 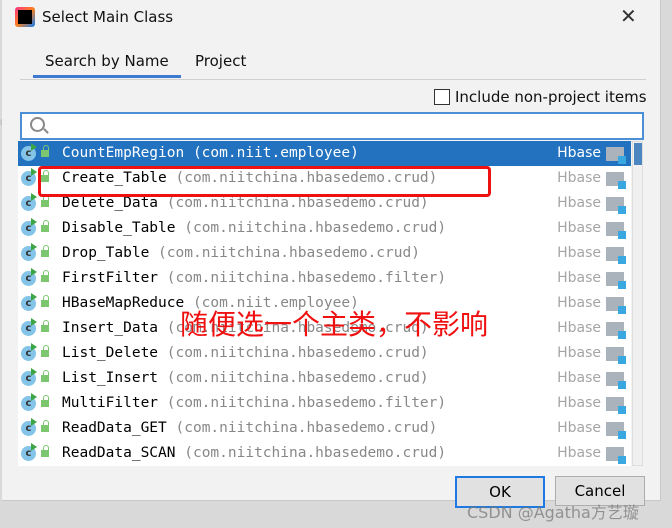 I want to click on annotation-text: 随便选一个主类，不影响, so click(x=334, y=324).